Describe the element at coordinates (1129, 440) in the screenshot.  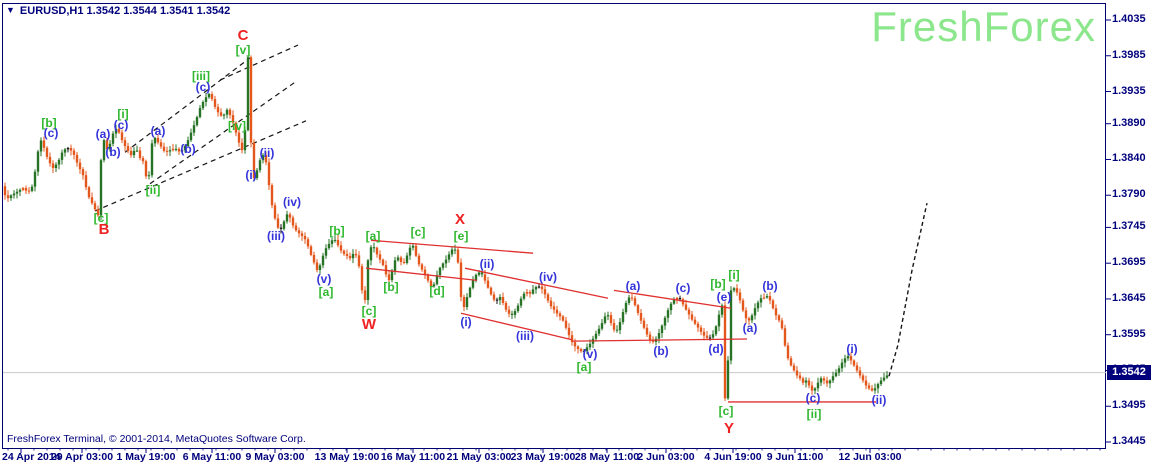
I see `price-tick-label: 1.3445` at that location.